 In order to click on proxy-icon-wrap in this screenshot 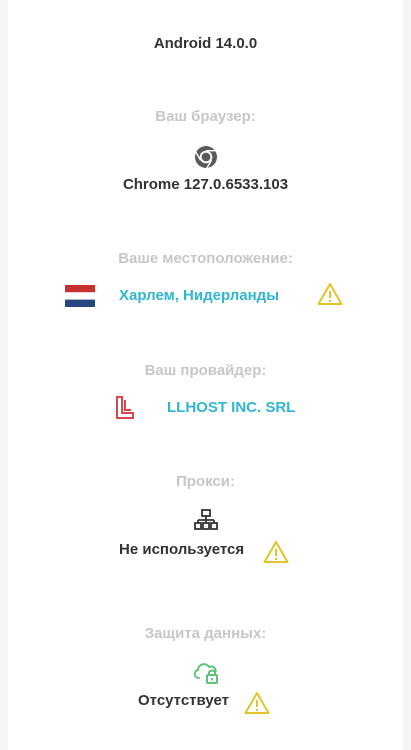, I will do `click(205, 520)`.